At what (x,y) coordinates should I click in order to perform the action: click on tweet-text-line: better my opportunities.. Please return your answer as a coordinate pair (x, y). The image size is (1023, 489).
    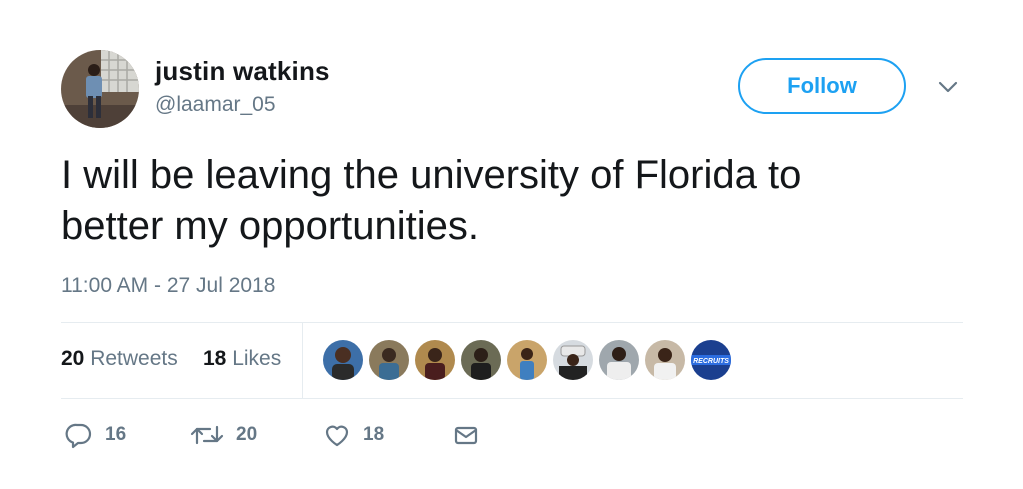
    Looking at the image, I should click on (270, 226).